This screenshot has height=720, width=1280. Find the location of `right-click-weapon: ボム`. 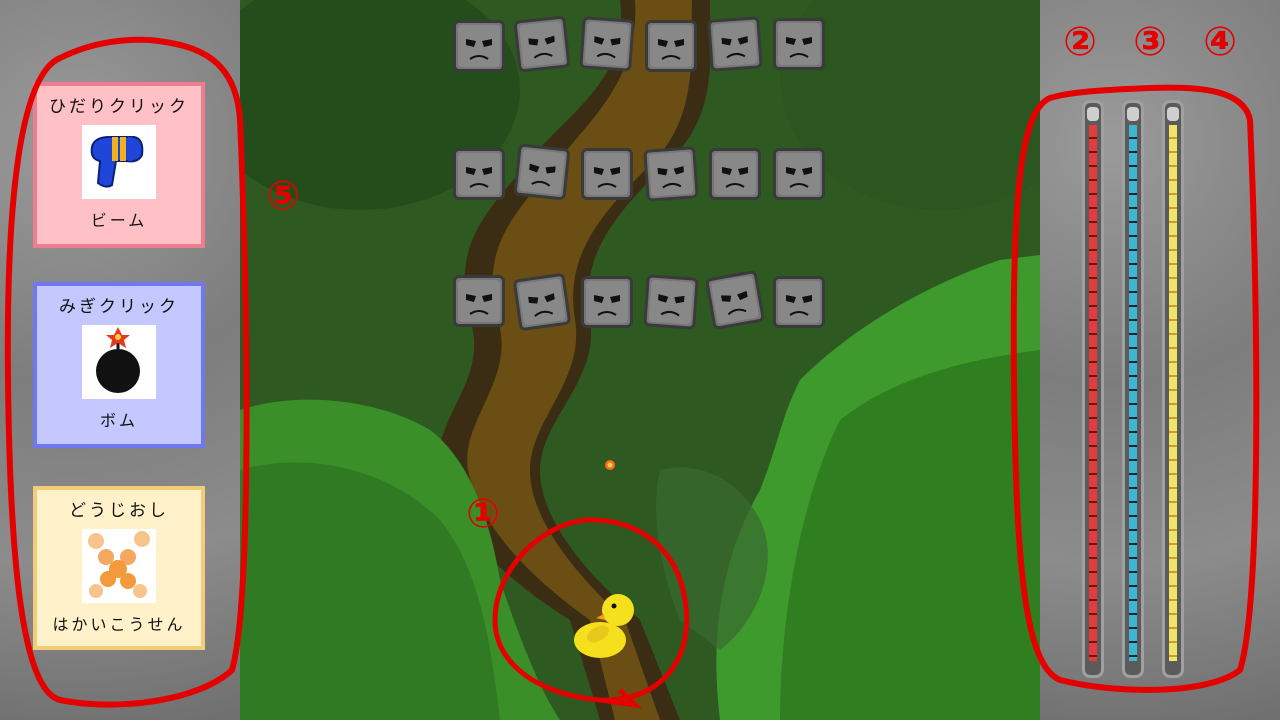

right-click-weapon: ボム is located at coordinates (118, 420).